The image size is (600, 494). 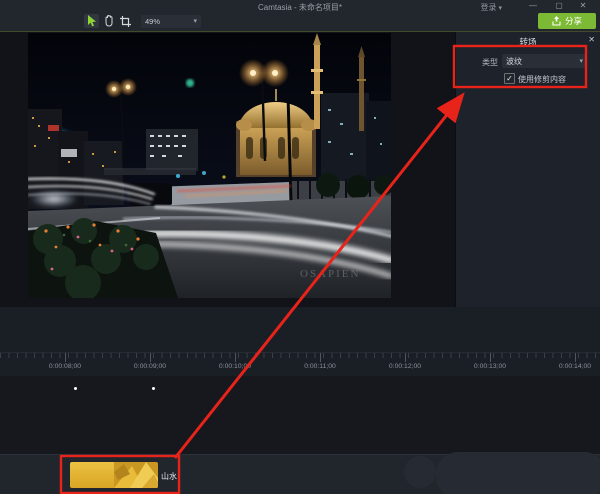 I want to click on hand-icon, so click(x=108, y=21).